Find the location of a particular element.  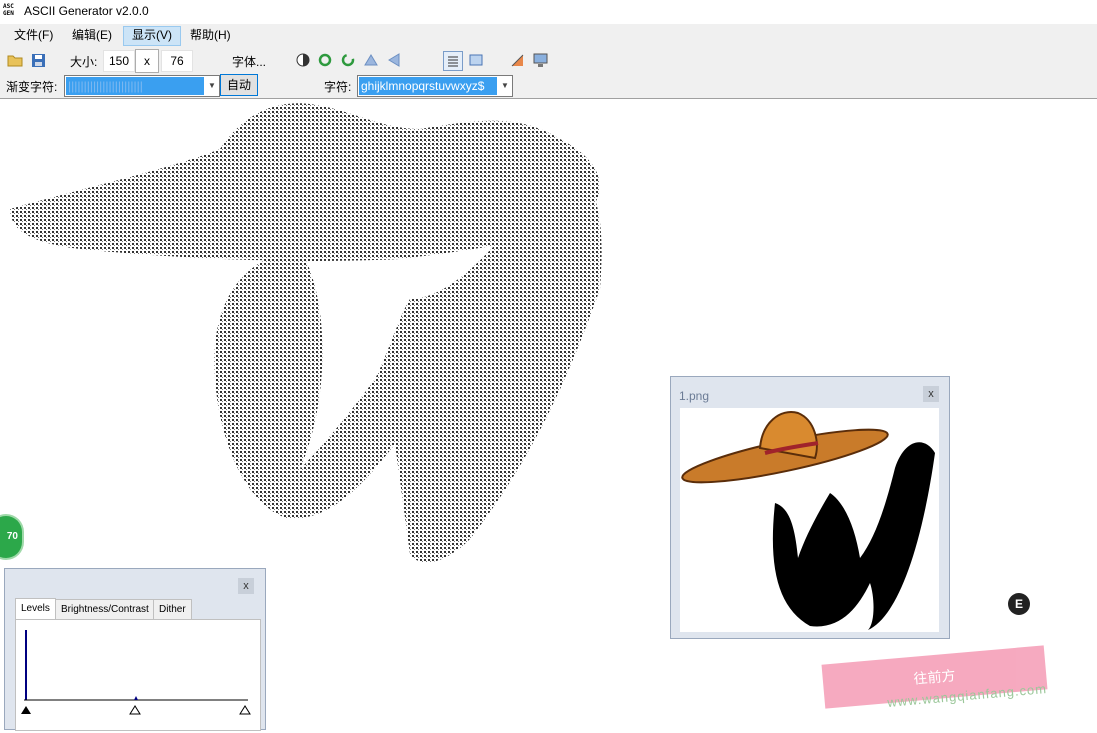

black-point-slider is located at coordinates (26, 710).